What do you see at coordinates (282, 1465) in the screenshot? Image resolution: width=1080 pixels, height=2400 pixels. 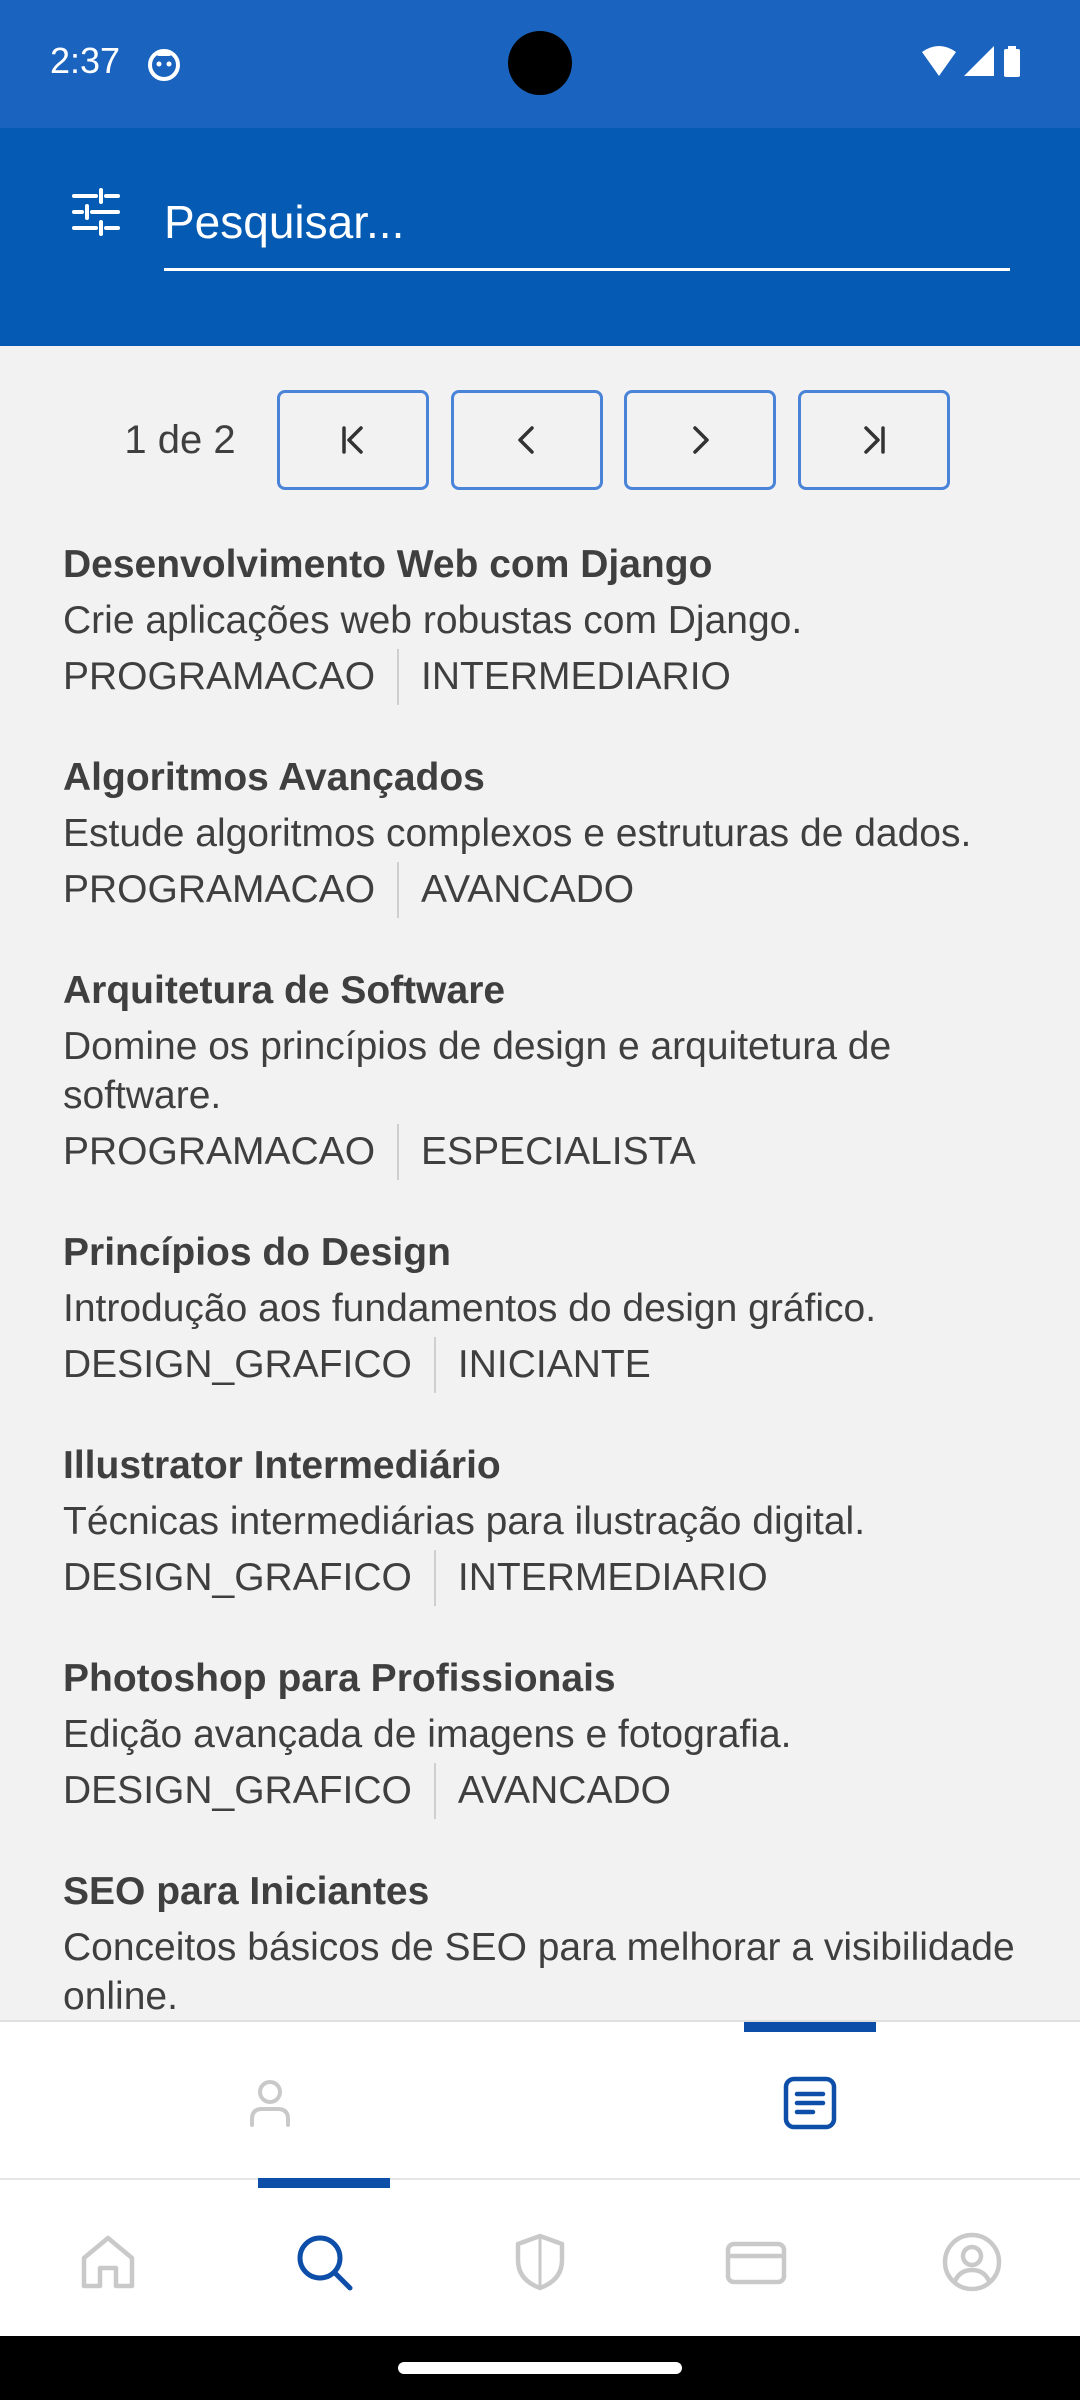 I see `course-title: Illustrator Intermediário` at bounding box center [282, 1465].